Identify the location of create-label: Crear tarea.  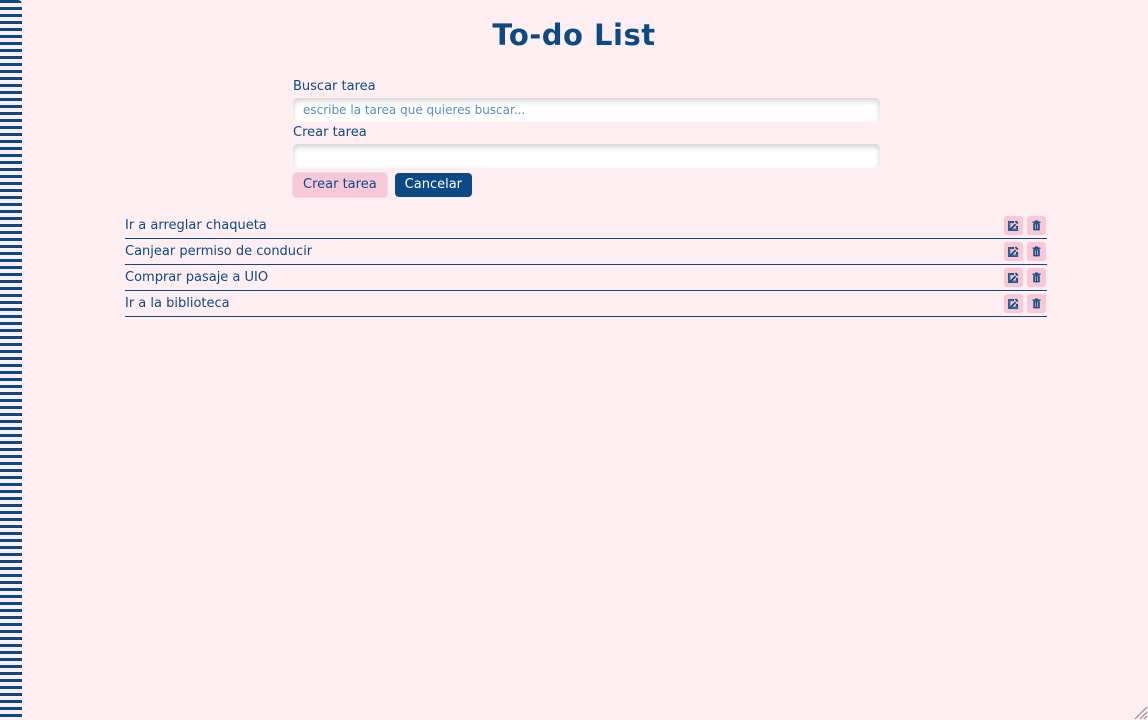
(330, 132).